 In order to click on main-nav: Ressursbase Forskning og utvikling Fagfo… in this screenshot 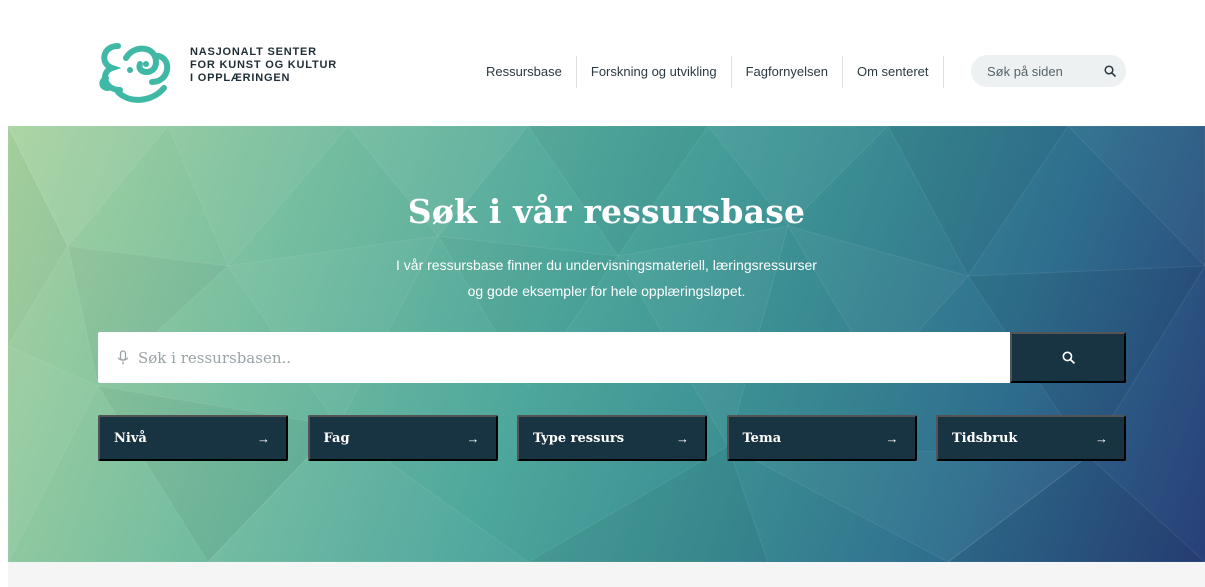, I will do `click(708, 72)`.